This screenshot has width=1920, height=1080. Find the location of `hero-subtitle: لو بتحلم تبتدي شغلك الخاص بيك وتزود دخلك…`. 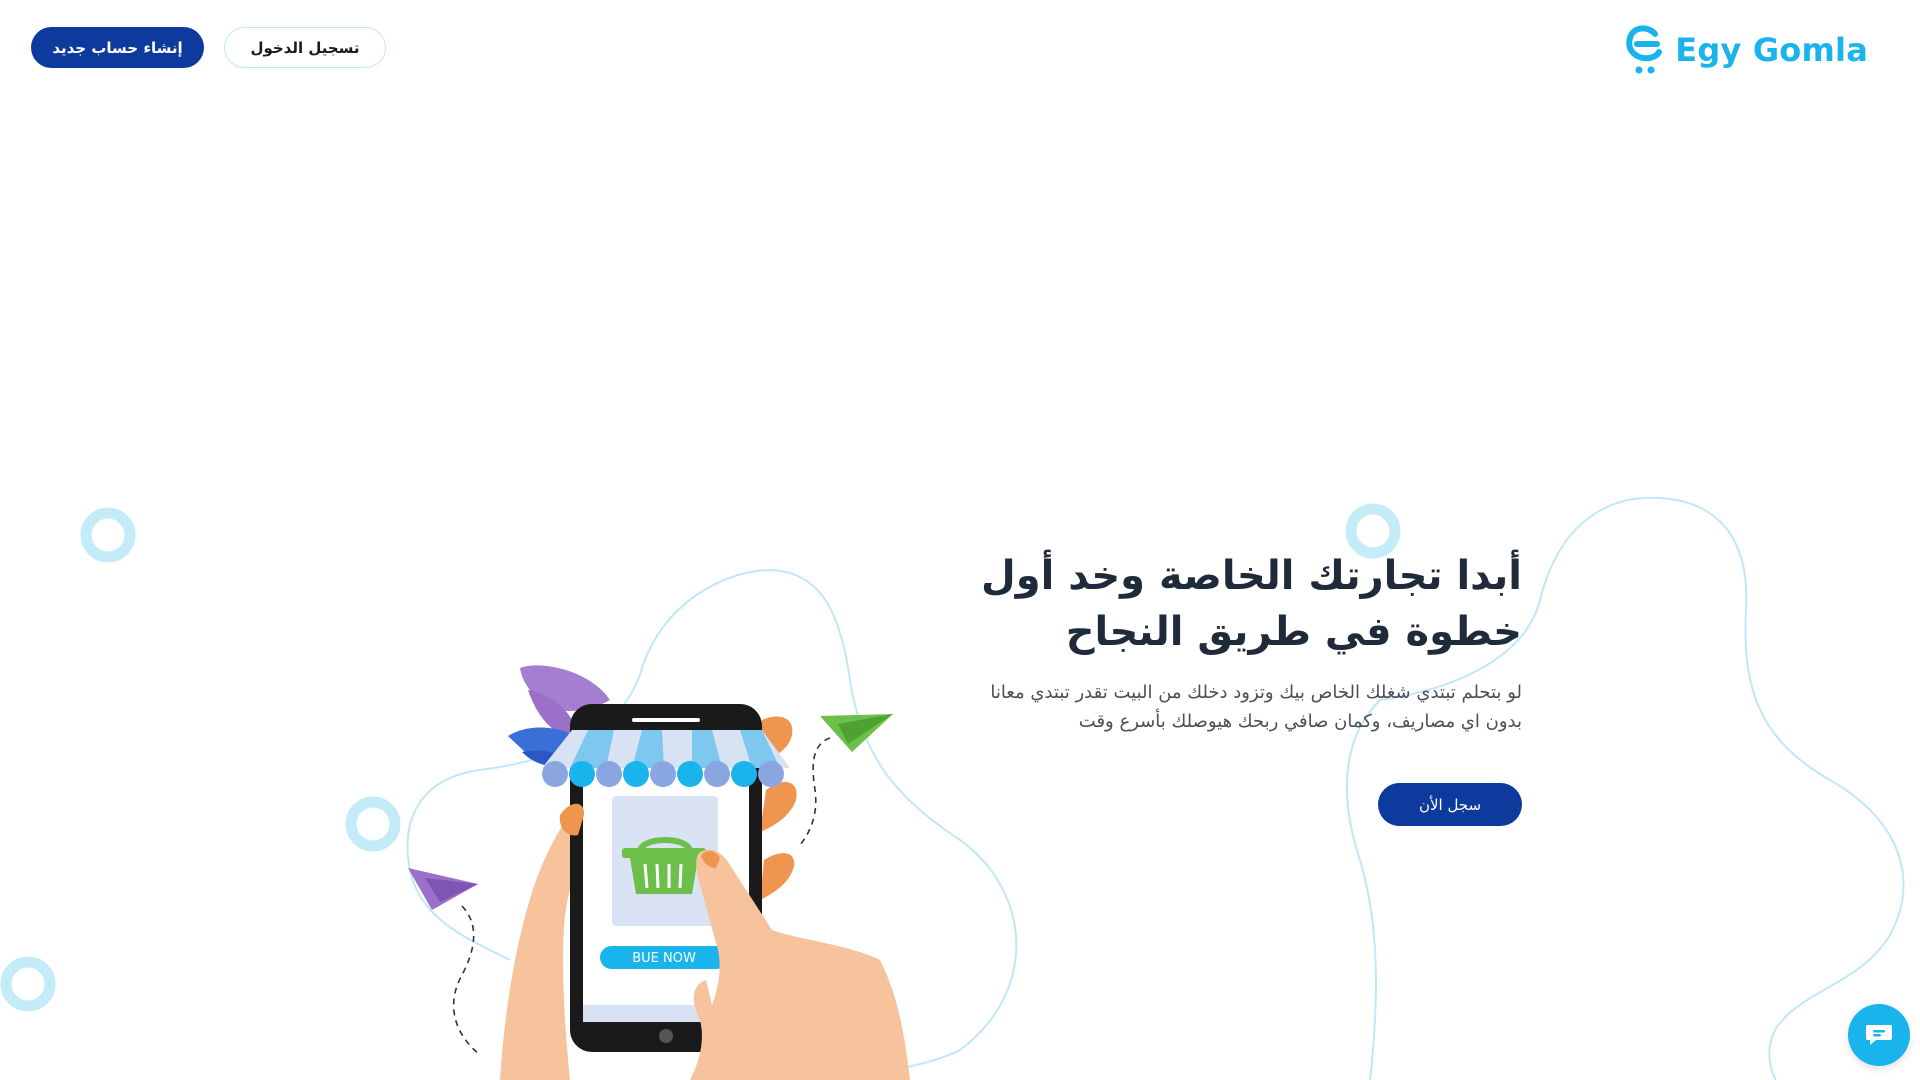

hero-subtitle: لو بتحلم تبتدي شغلك الخاص بيك وتزود دخلك… is located at coordinates (1256, 707).